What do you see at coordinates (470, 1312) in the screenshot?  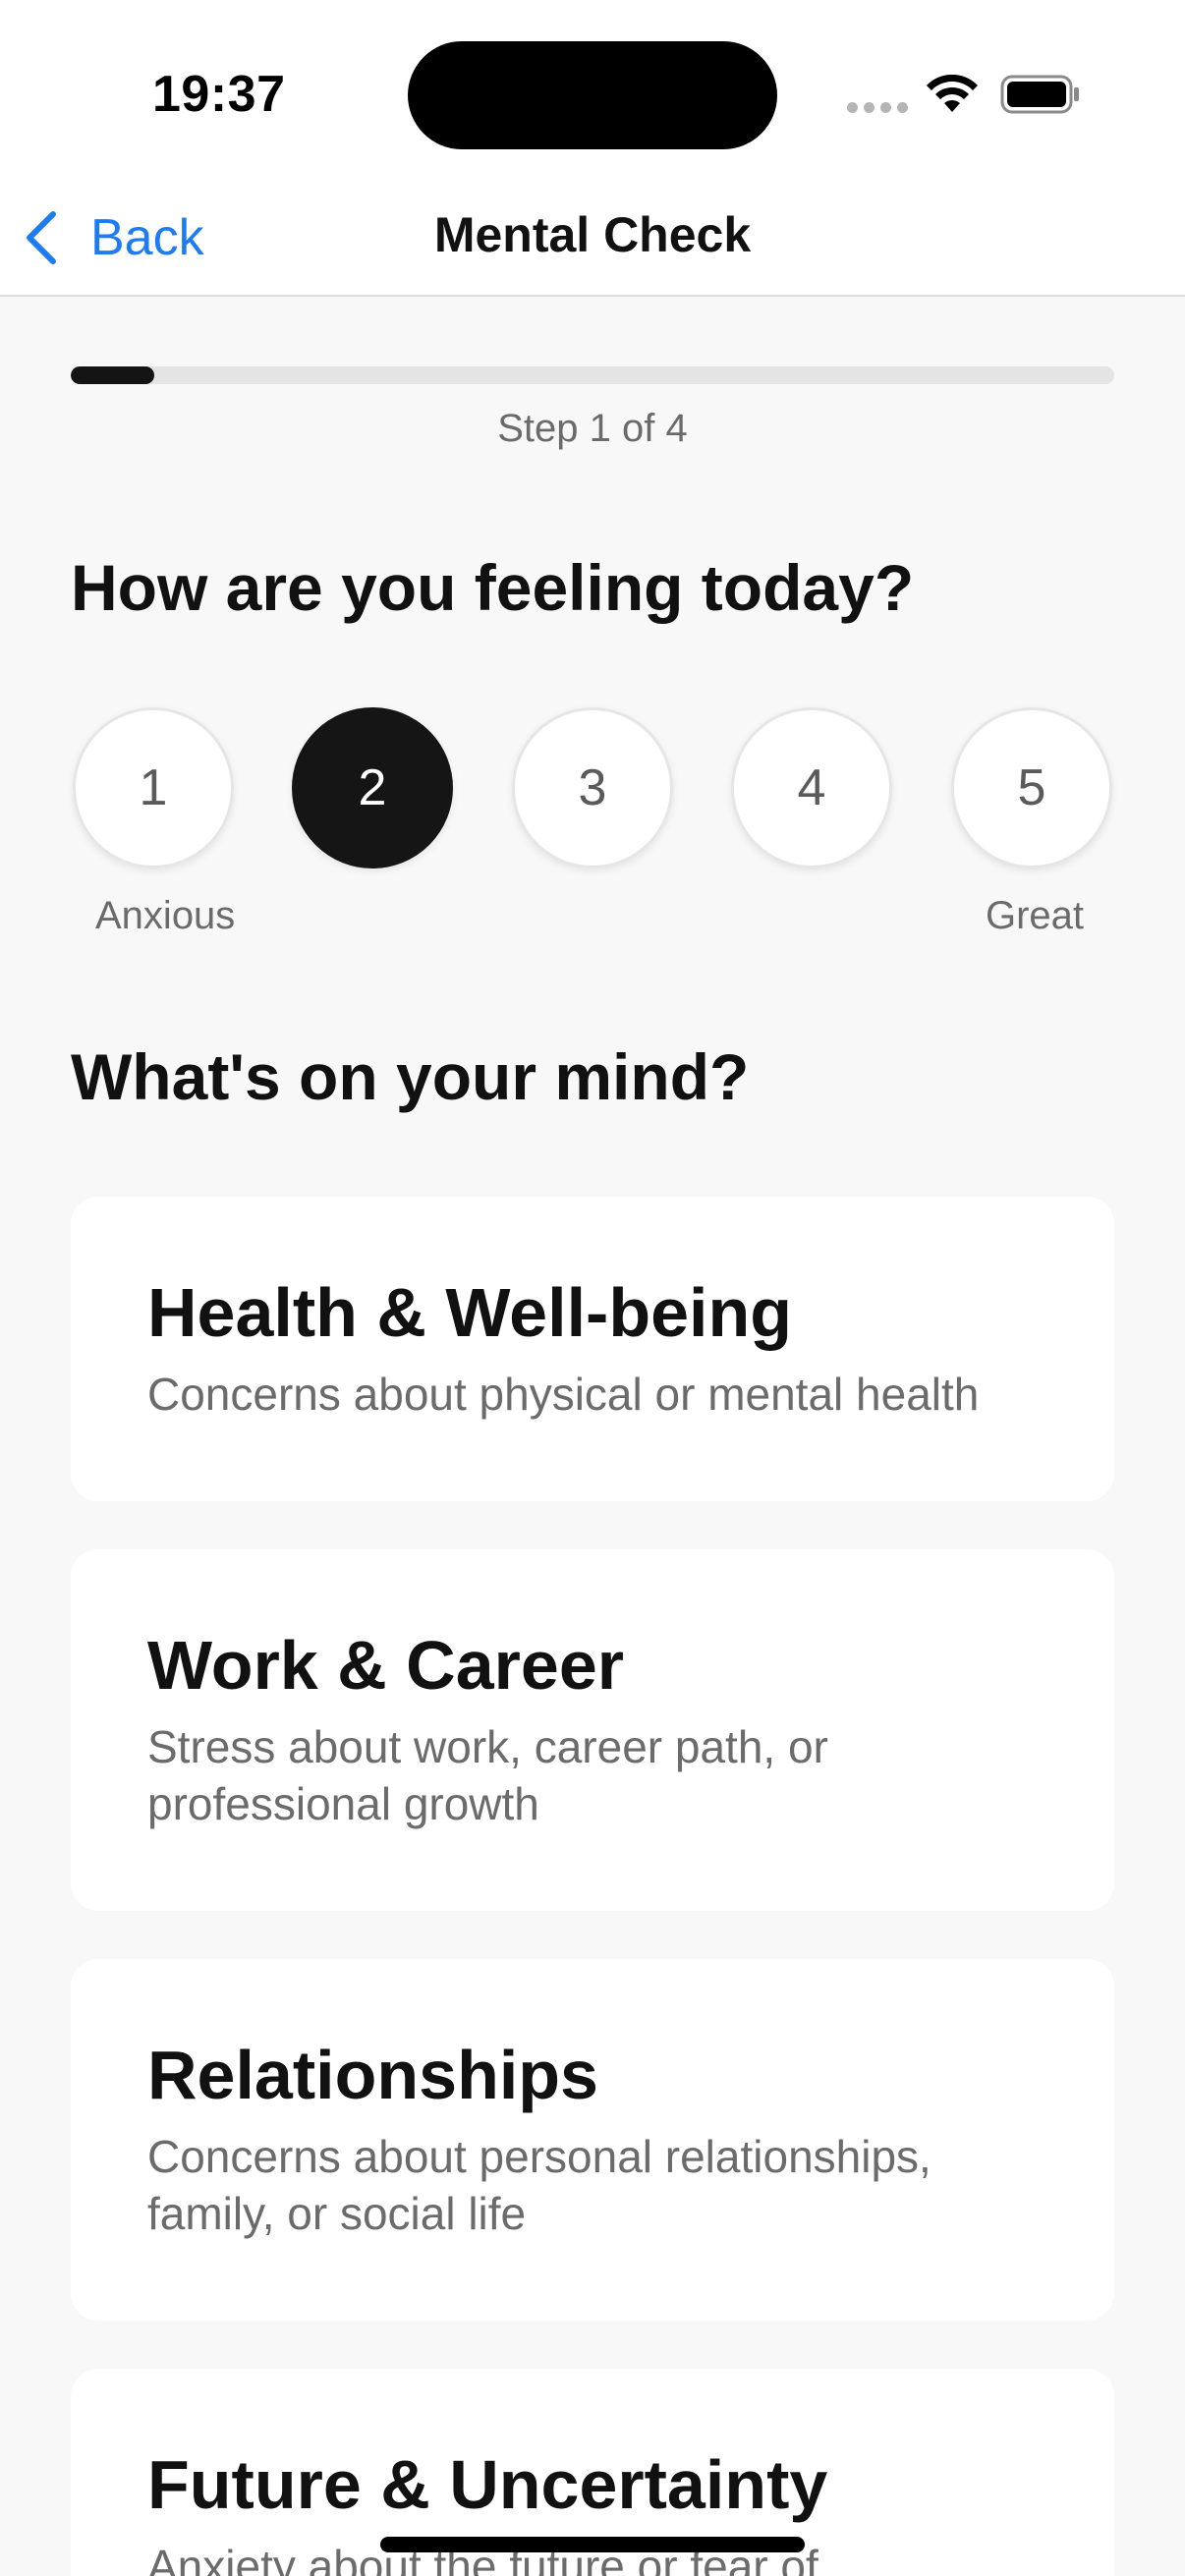 I see `category-title: Health & Well-being` at bounding box center [470, 1312].